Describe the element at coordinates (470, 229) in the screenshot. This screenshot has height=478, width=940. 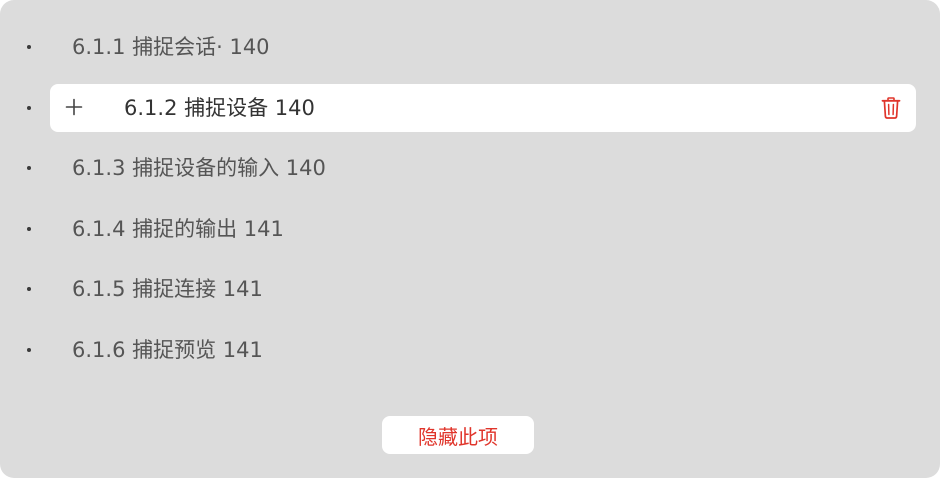
I see `toc-item: 6.1.4 捕捉的输出 141` at that location.